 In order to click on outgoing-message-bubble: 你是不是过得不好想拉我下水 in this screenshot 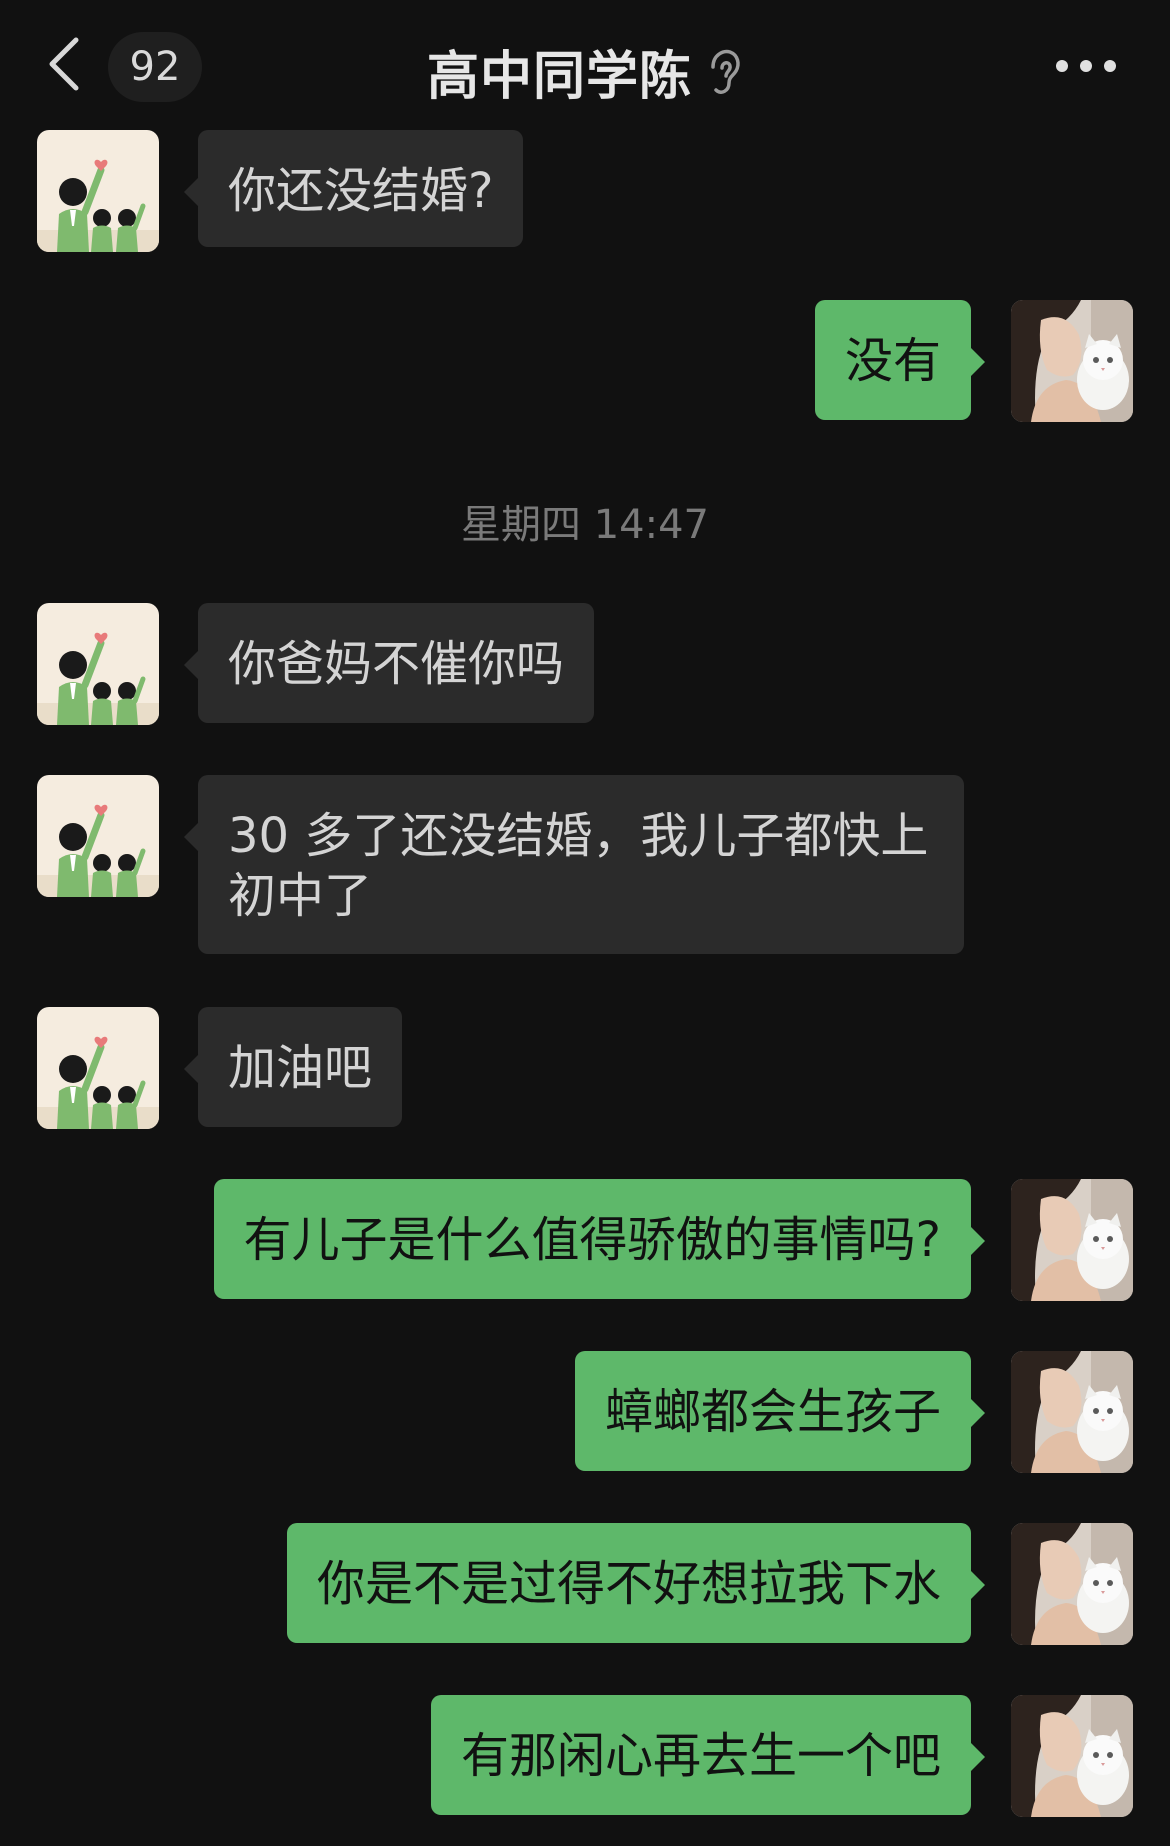, I will do `click(636, 1583)`.